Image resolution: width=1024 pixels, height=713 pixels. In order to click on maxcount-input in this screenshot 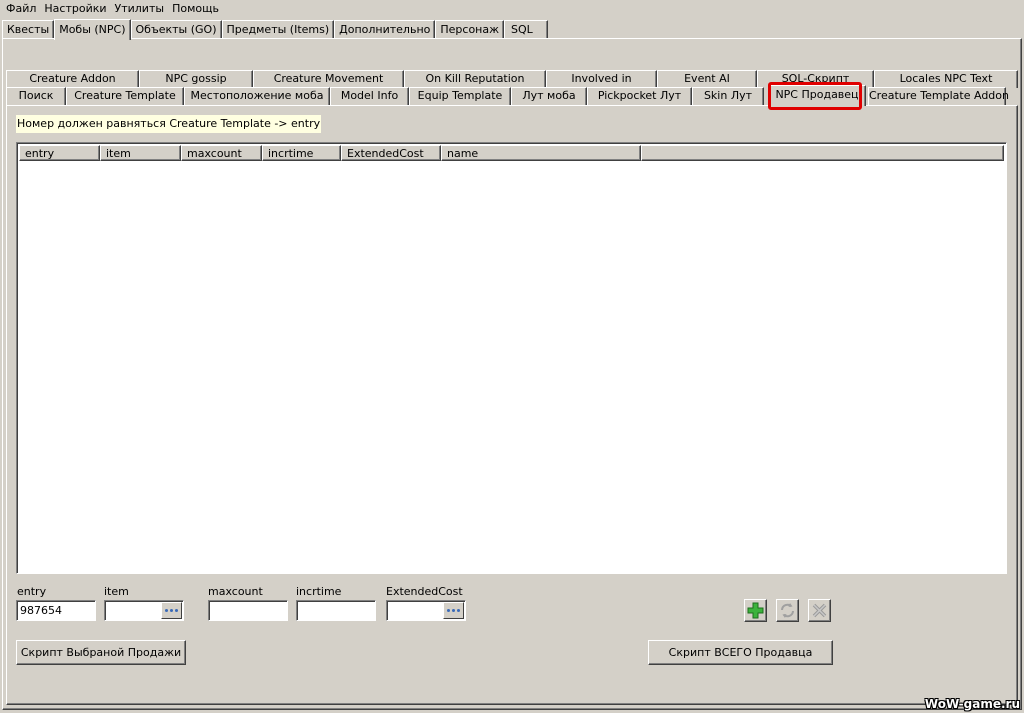, I will do `click(248, 610)`.